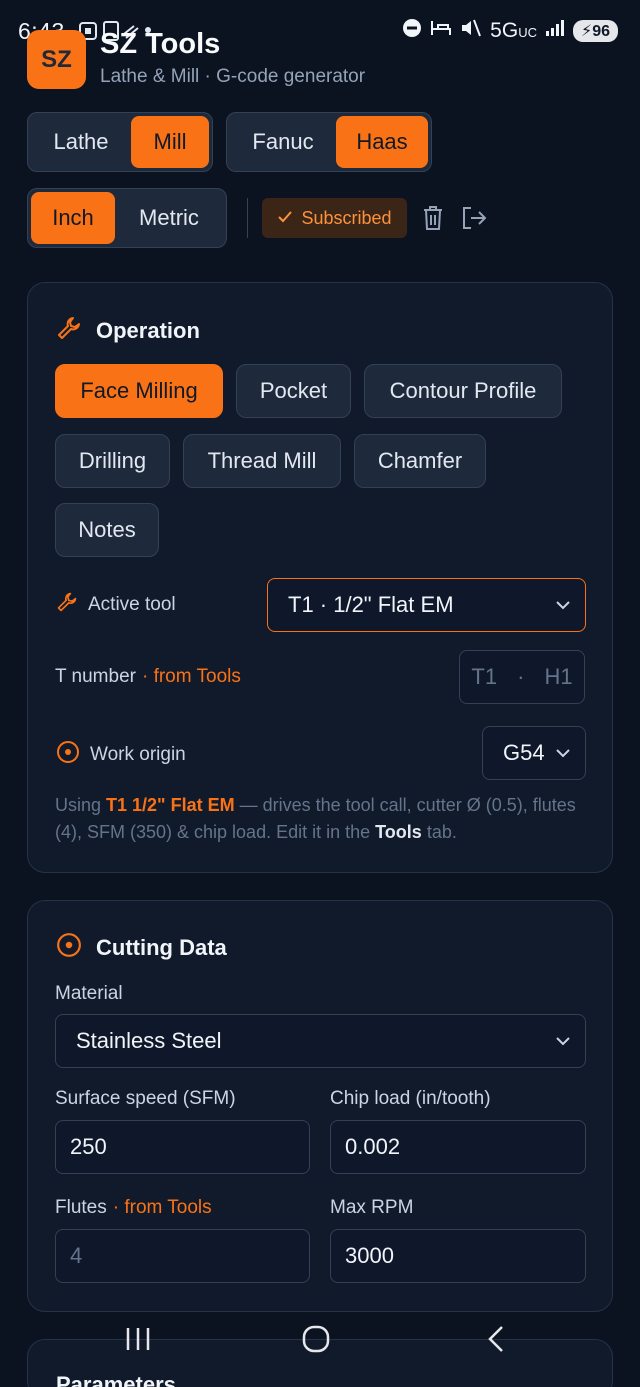 The height and width of the screenshot is (1387, 640). What do you see at coordinates (595, 31) in the screenshot?
I see `battery-indicator: ⚡96` at bounding box center [595, 31].